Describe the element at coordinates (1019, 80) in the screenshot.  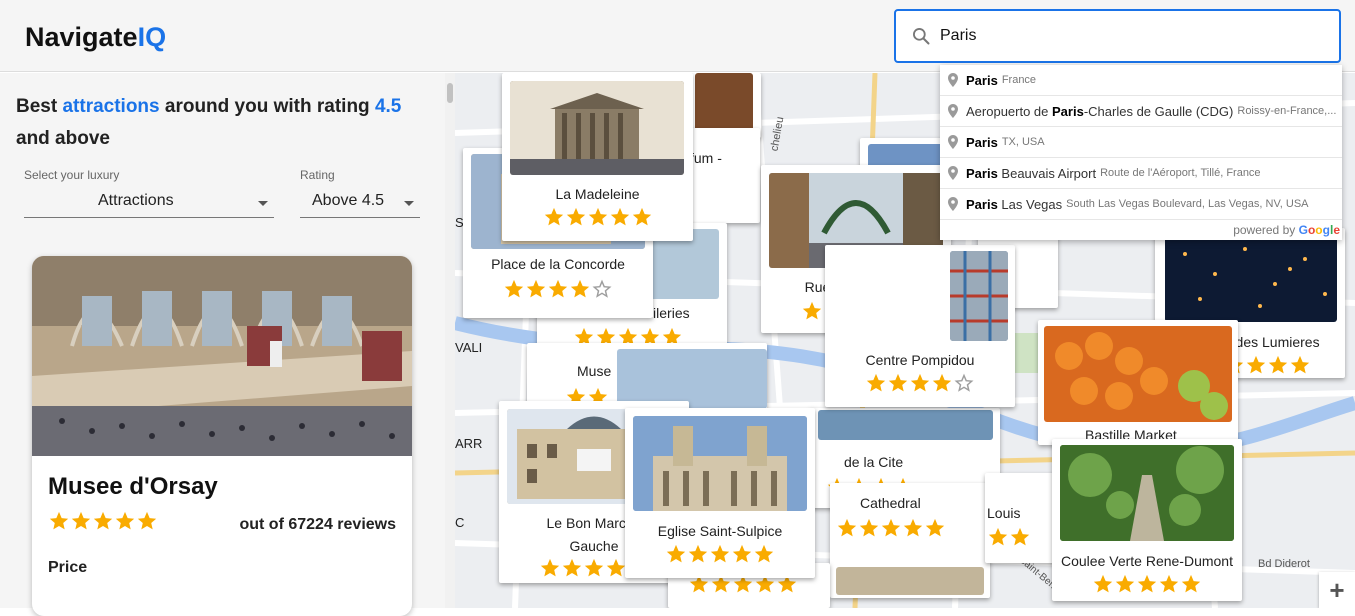
I see `autocomplete-secondary: France` at that location.